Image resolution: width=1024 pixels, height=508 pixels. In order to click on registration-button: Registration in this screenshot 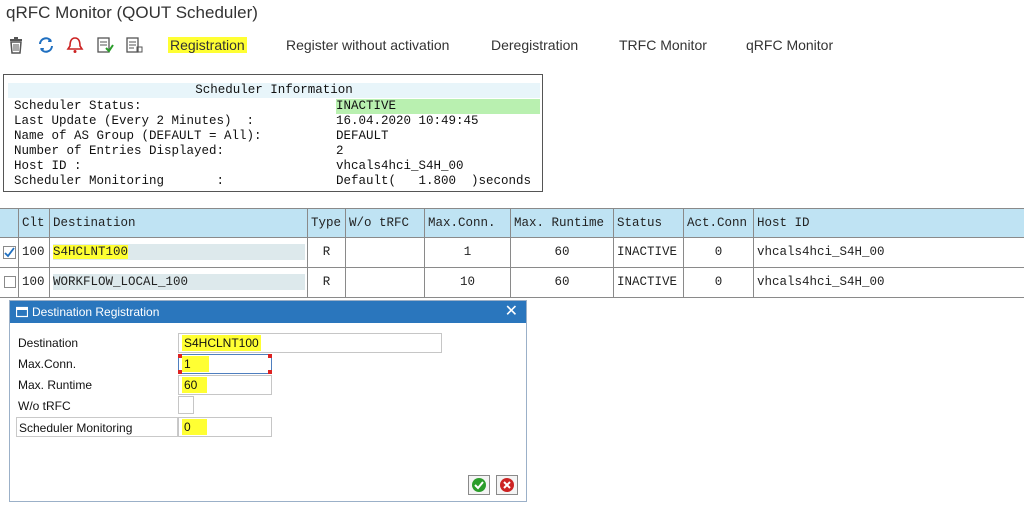, I will do `click(207, 45)`.